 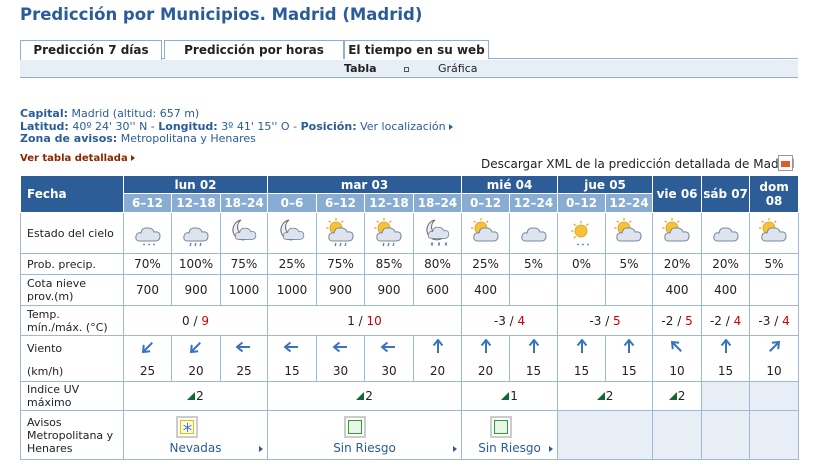 What do you see at coordinates (389, 233) in the screenshot?
I see `sun-cloud-rain-icon` at bounding box center [389, 233].